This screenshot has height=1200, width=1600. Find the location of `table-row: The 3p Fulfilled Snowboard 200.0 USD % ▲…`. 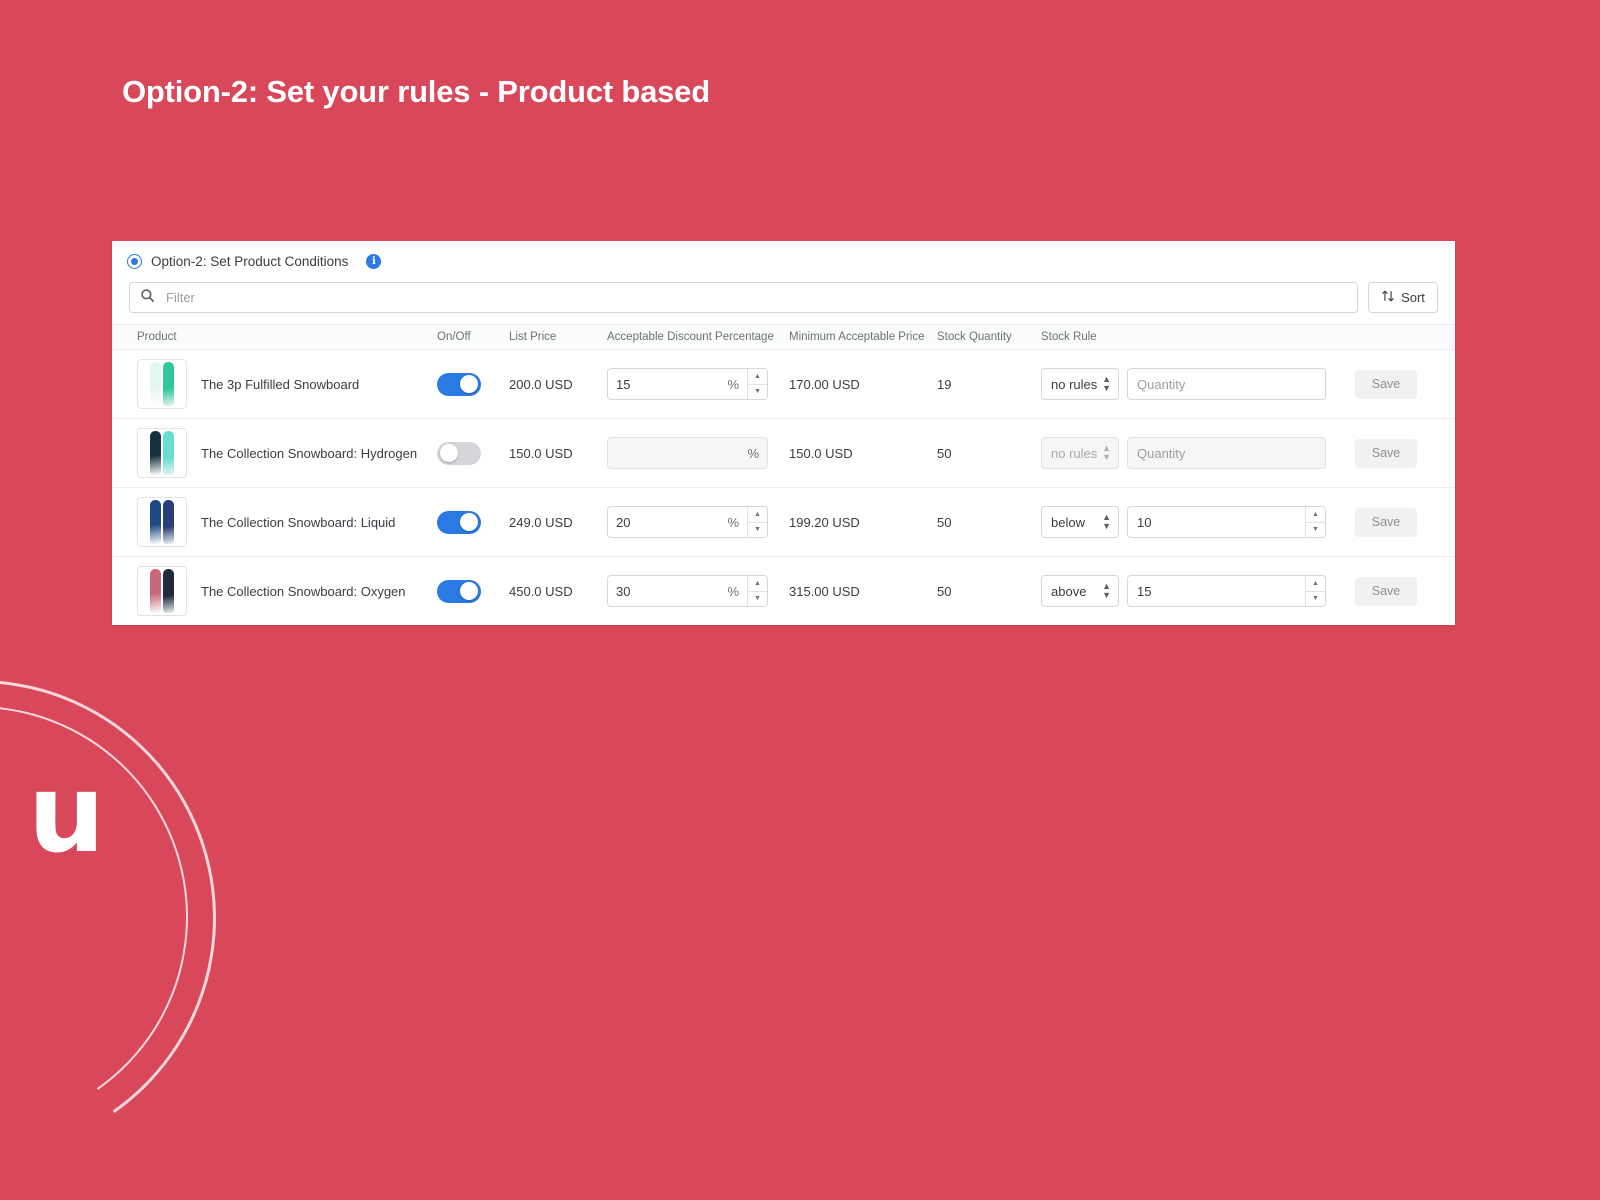

table-row: The 3p Fulfilled Snowboard 200.0 USD % ▲… is located at coordinates (783, 384).